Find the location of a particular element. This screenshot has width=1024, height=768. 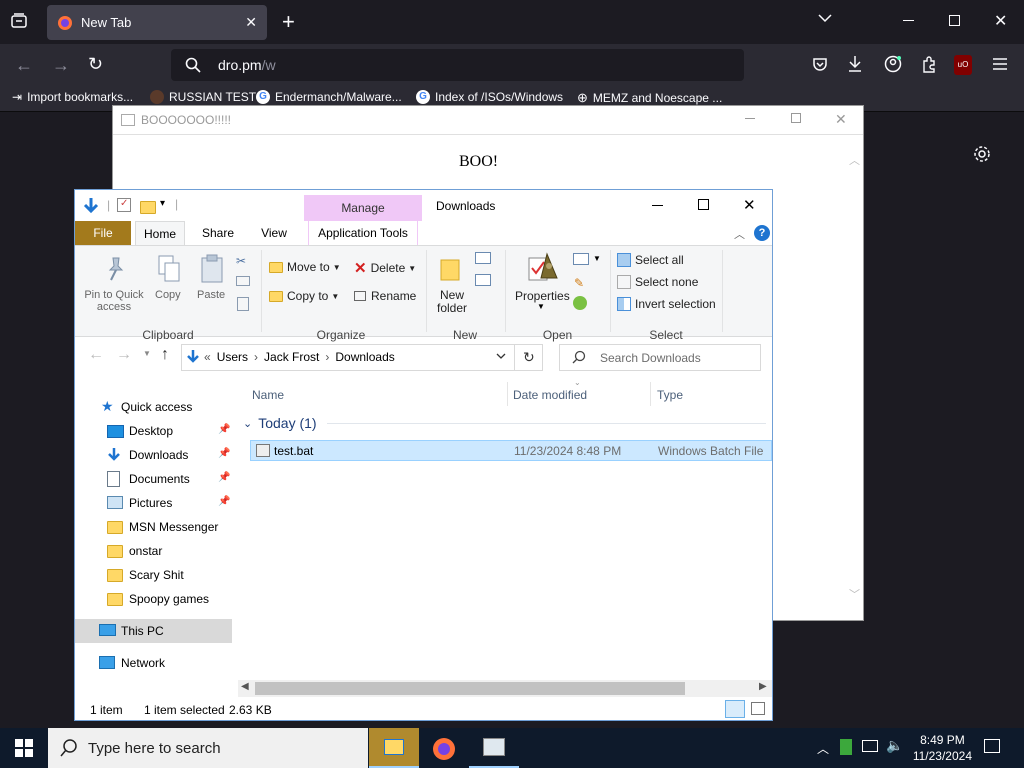

search-input: Search Downloads is located at coordinates (660, 357).